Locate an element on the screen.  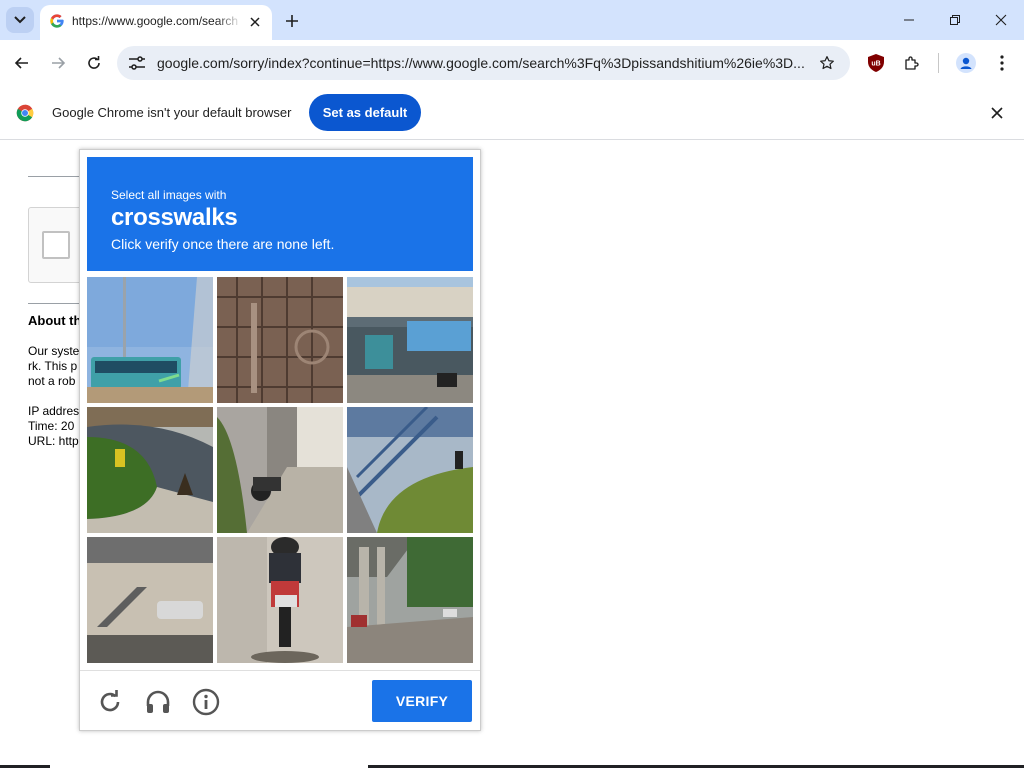
menu-button is located at coordinates (1002, 63).